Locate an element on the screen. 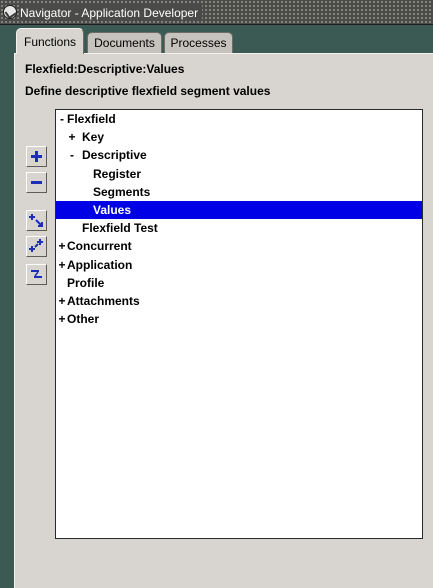  tab-functions: Functions is located at coordinates (50, 41).